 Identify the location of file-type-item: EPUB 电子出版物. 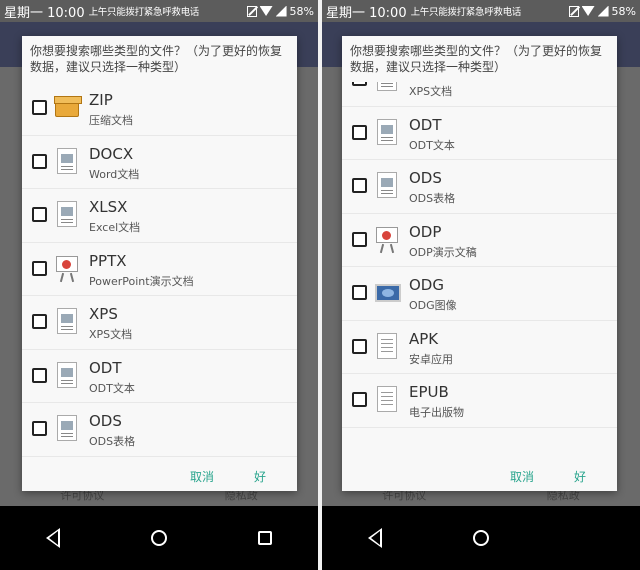
(479, 401).